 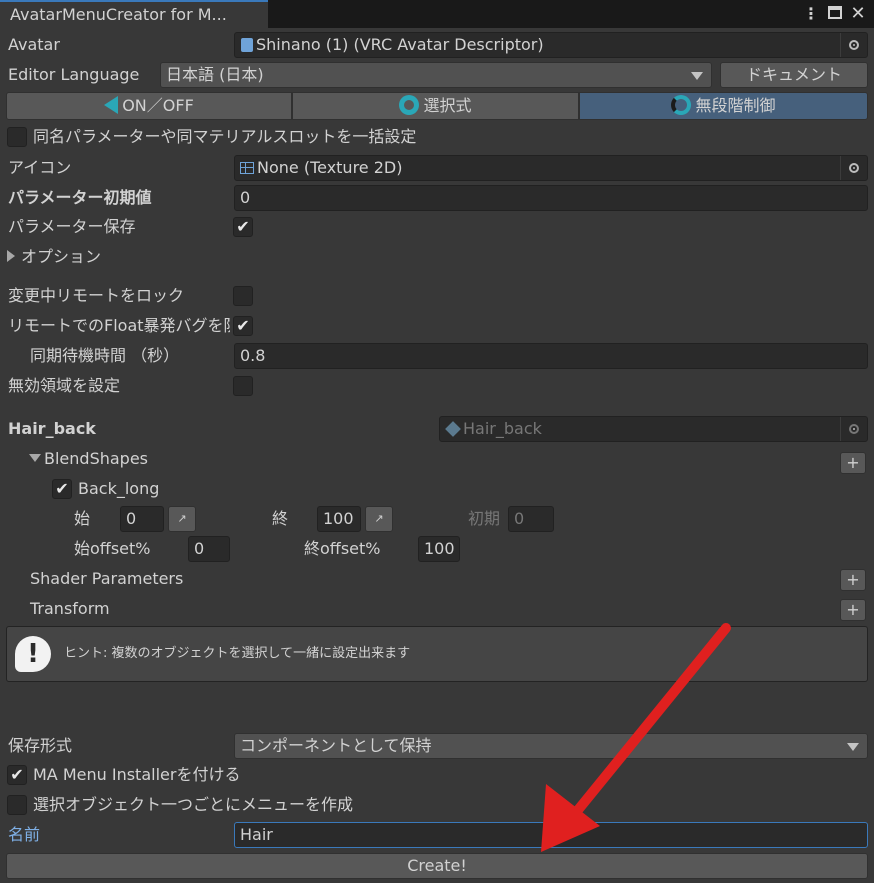 What do you see at coordinates (636, 737) in the screenshot?
I see `annotation-arrow-icon` at bounding box center [636, 737].